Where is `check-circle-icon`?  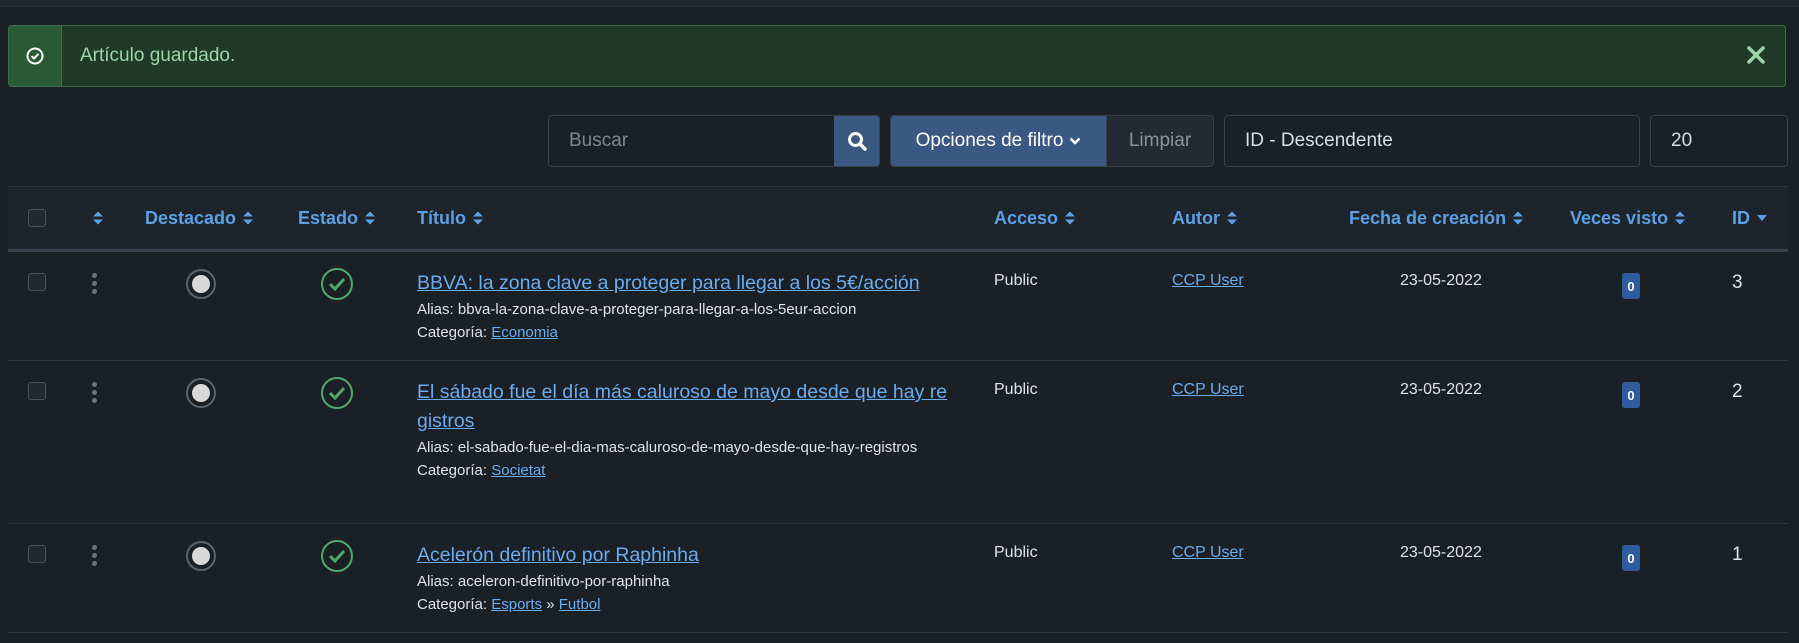
check-circle-icon is located at coordinates (35, 56).